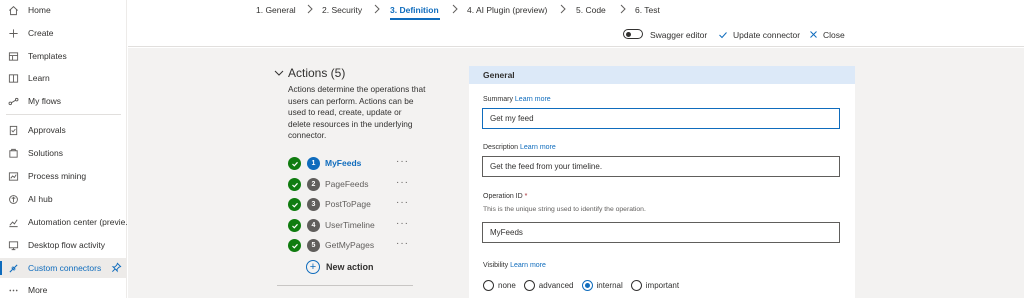 The height and width of the screenshot is (298, 1024). I want to click on actions-title: Actions (5), so click(317, 73).